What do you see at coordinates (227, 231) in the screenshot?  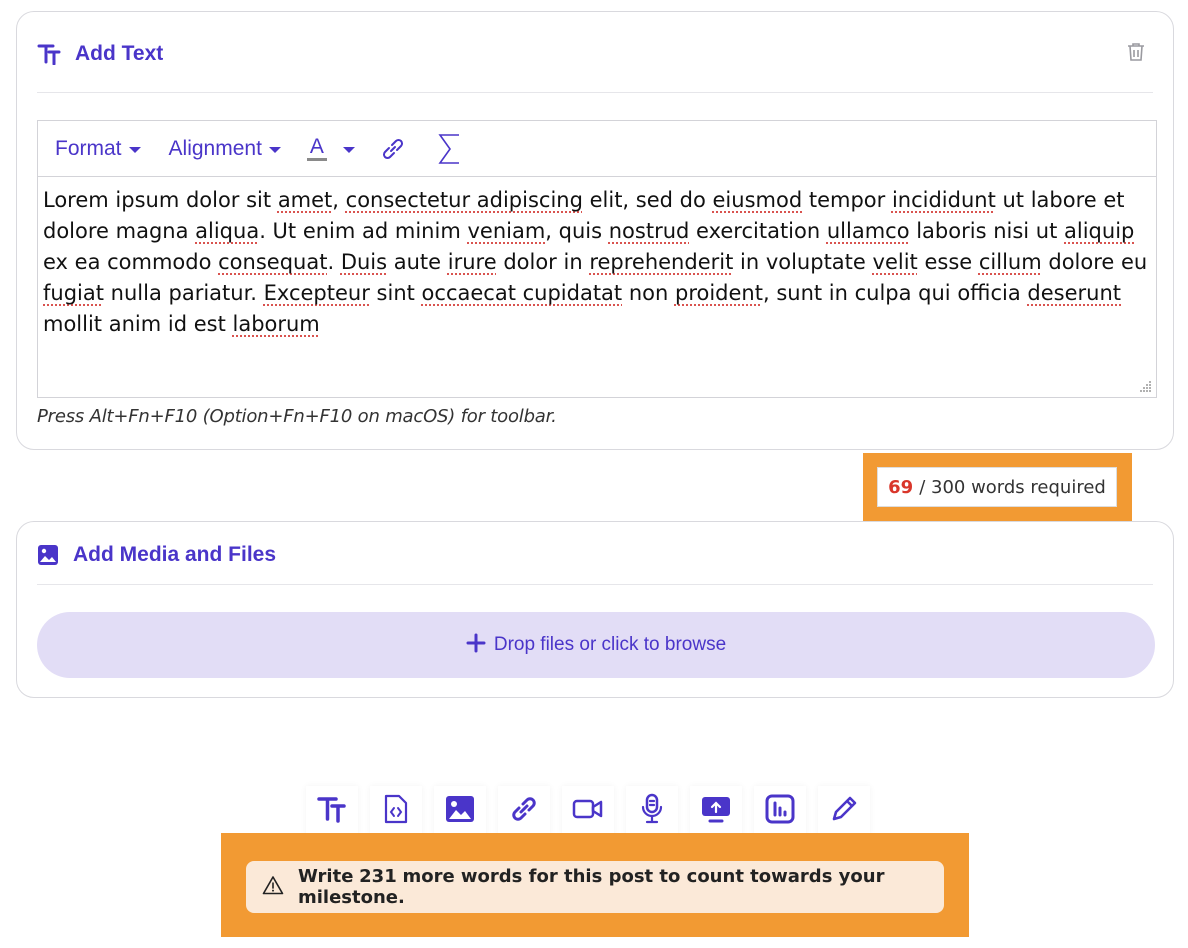 I see `spellcheck-word: aliqua` at bounding box center [227, 231].